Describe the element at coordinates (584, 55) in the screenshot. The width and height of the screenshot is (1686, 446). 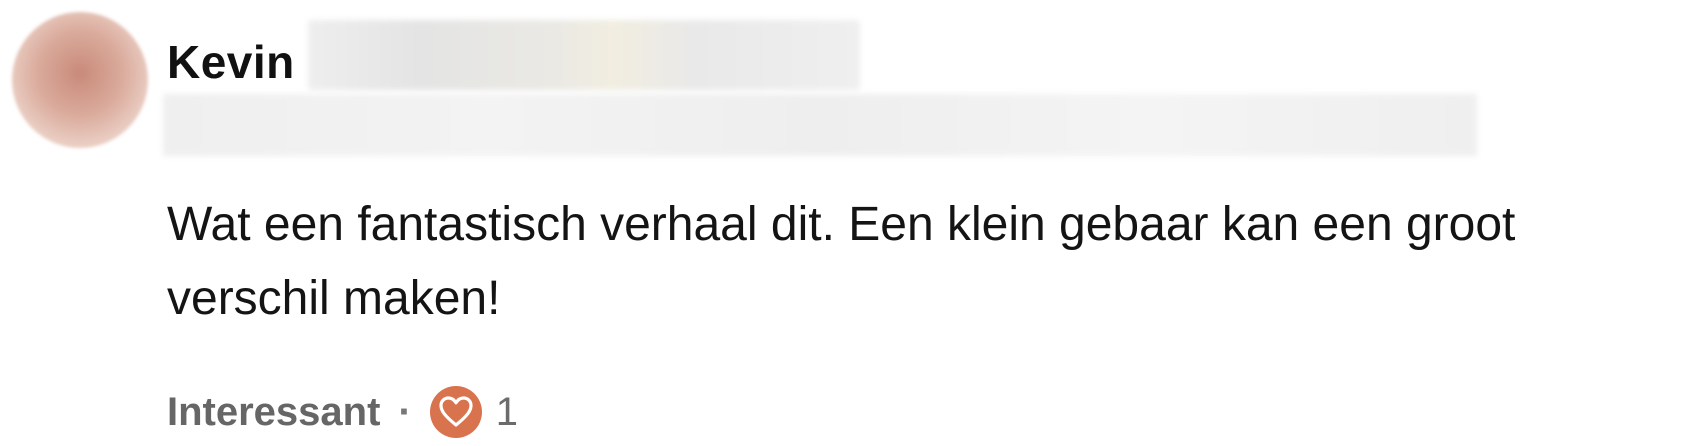
I see `redacted-author-surname` at that location.